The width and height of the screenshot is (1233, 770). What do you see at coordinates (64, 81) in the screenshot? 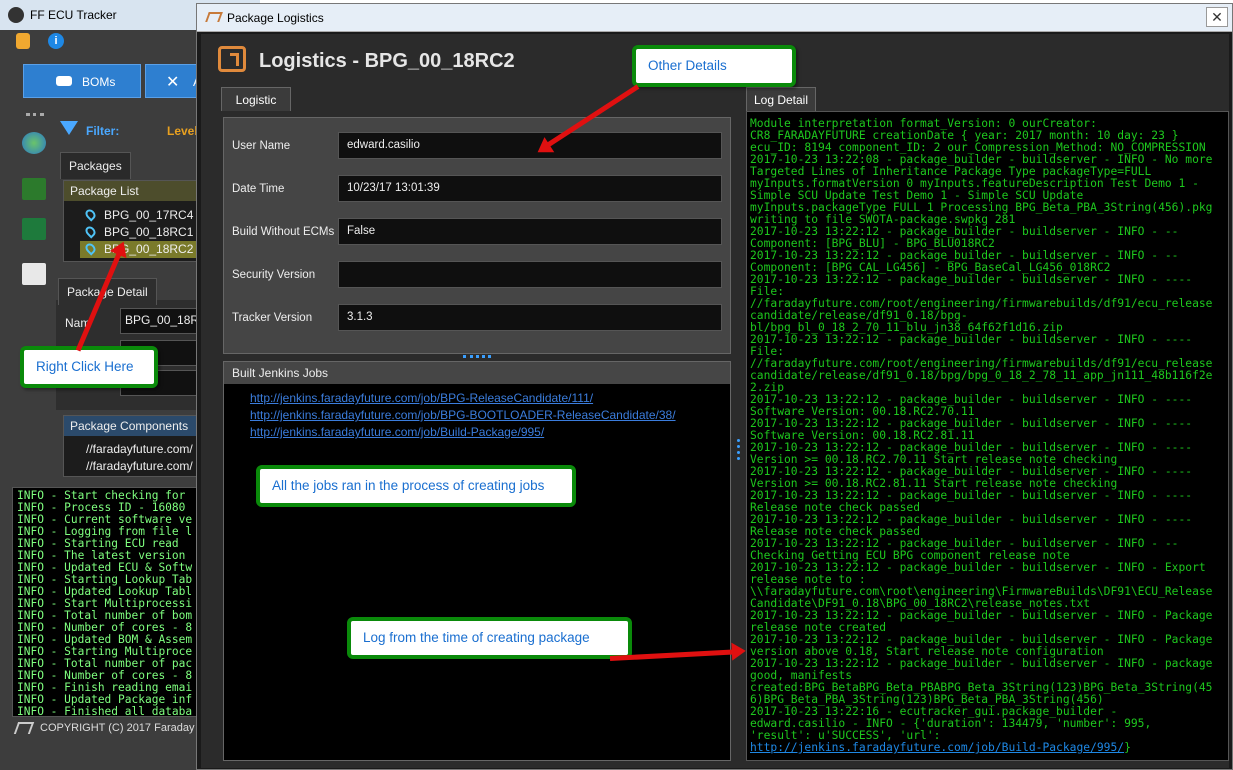
I see `car-icon` at bounding box center [64, 81].